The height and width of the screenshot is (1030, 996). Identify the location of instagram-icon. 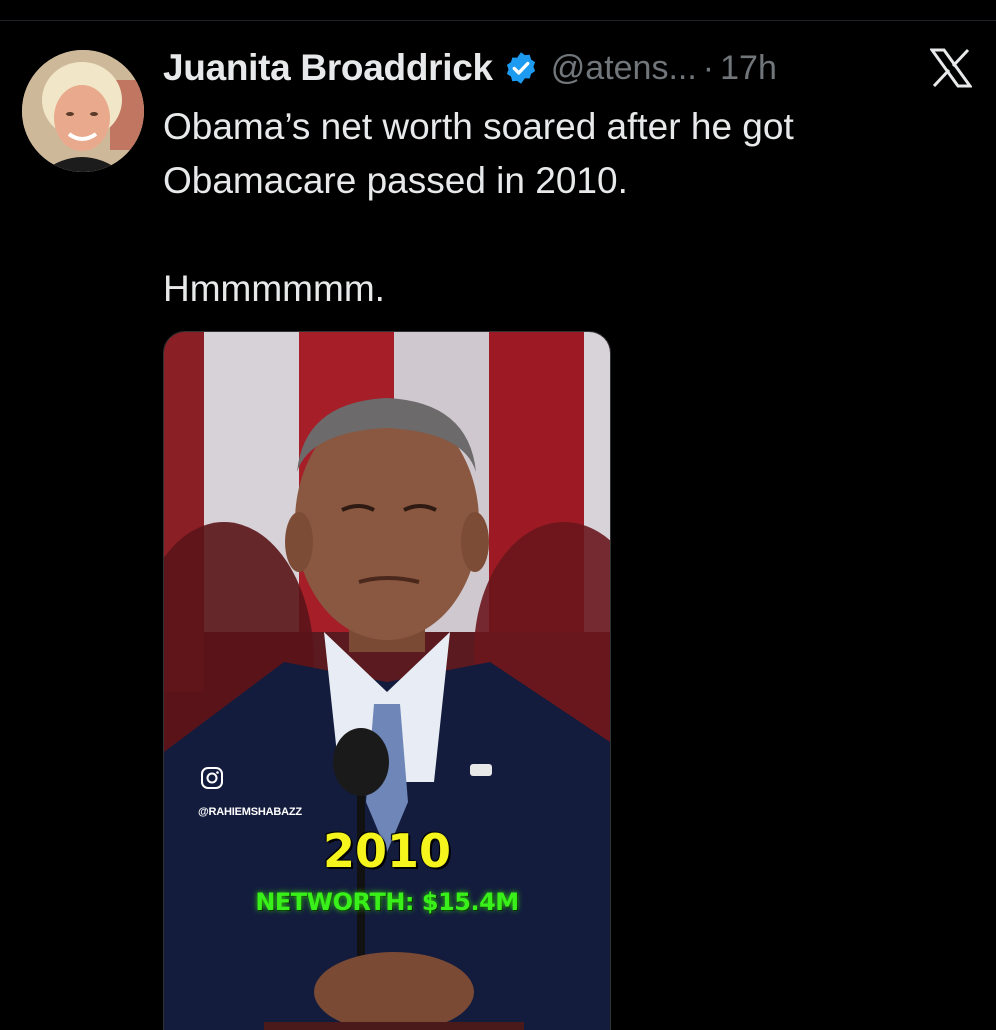
(212, 778).